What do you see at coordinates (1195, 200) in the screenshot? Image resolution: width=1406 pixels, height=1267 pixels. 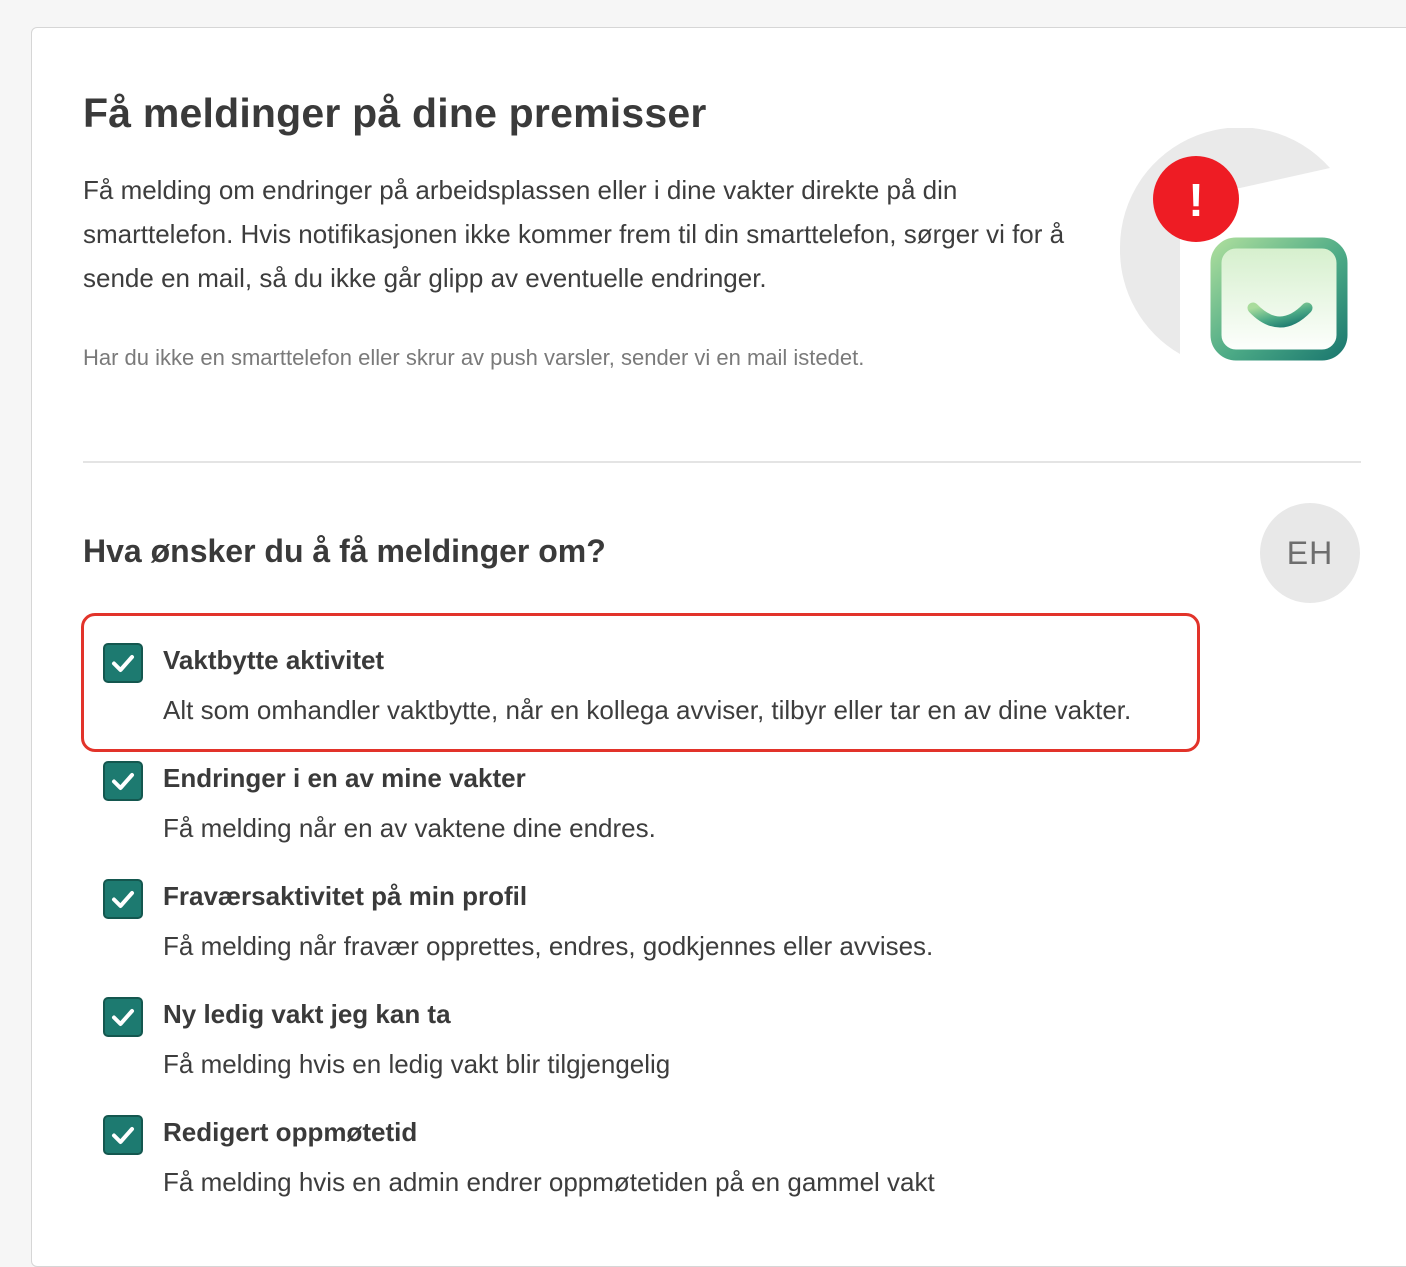 I see `alert-badge-text: !` at bounding box center [1195, 200].